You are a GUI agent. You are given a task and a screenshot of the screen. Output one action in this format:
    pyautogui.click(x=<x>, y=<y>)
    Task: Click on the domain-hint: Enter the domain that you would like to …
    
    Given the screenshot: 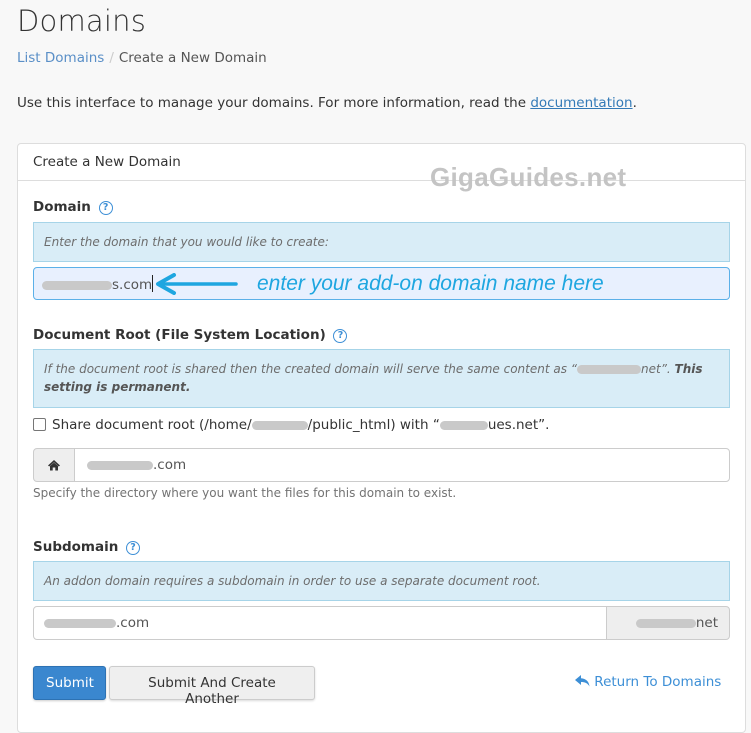 What is the action you would take?
    pyautogui.click(x=381, y=242)
    